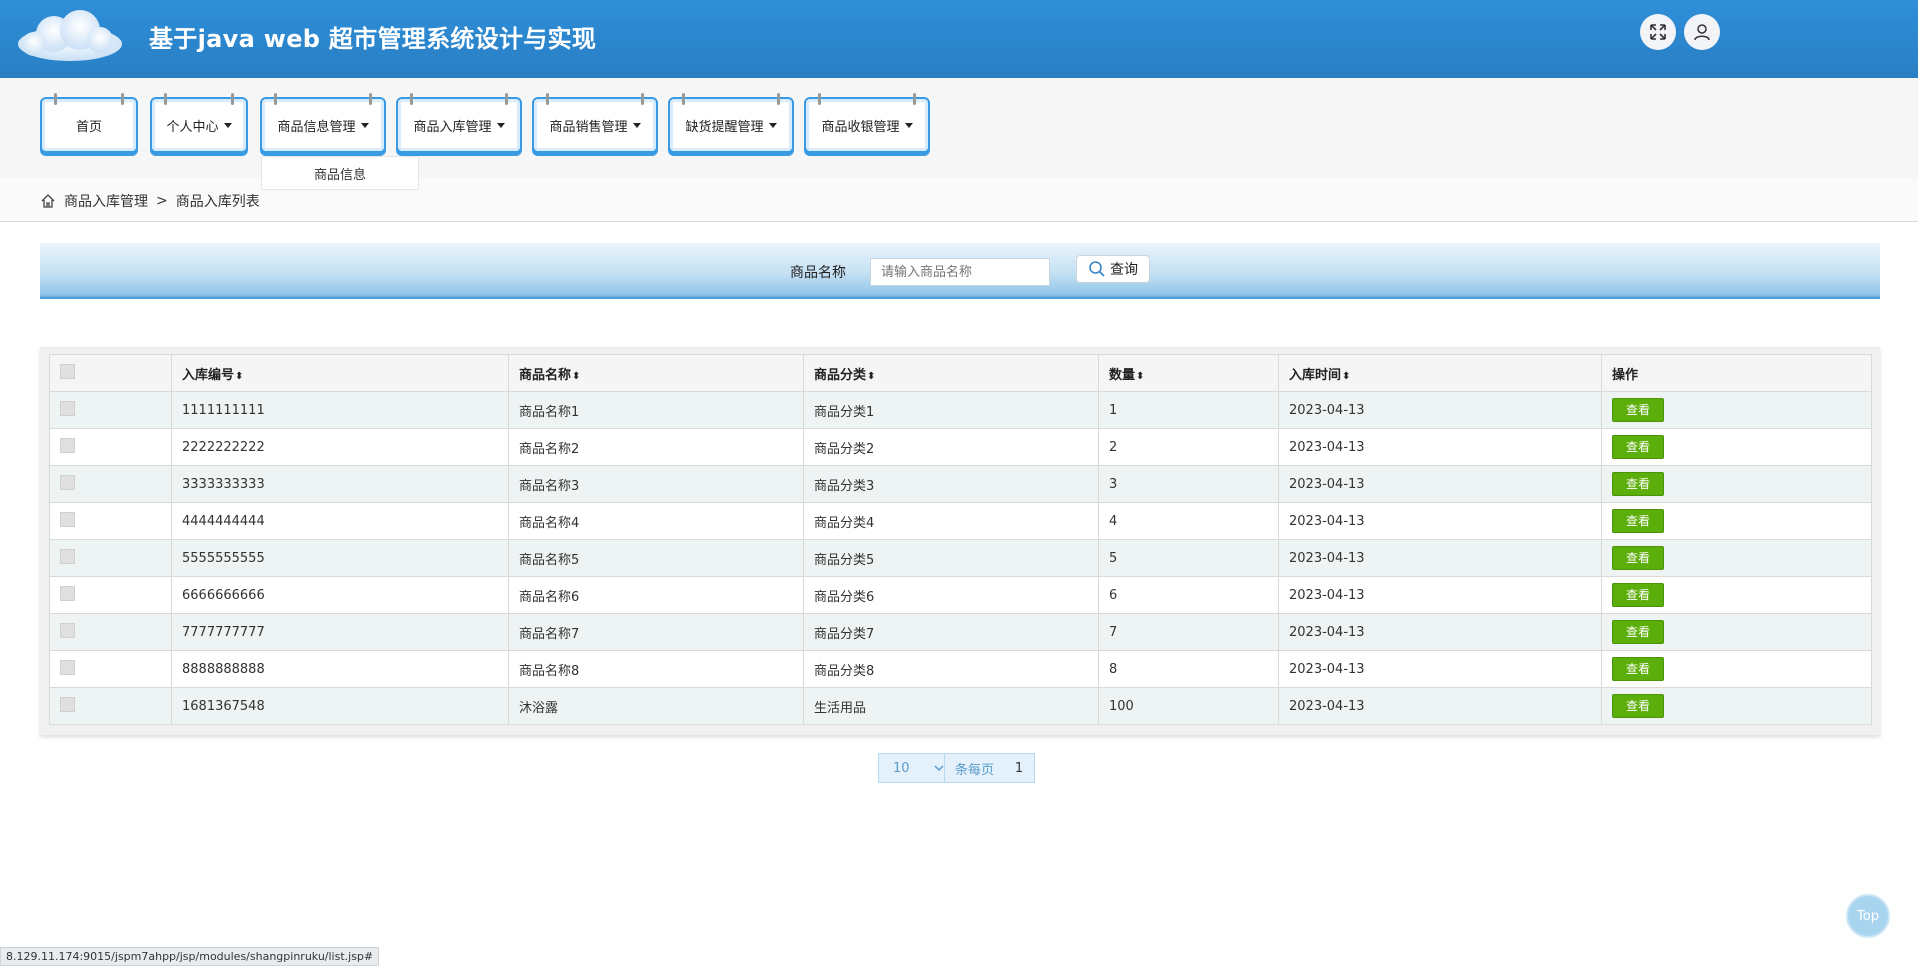  I want to click on cell-category: 商品分类5, so click(951, 558).